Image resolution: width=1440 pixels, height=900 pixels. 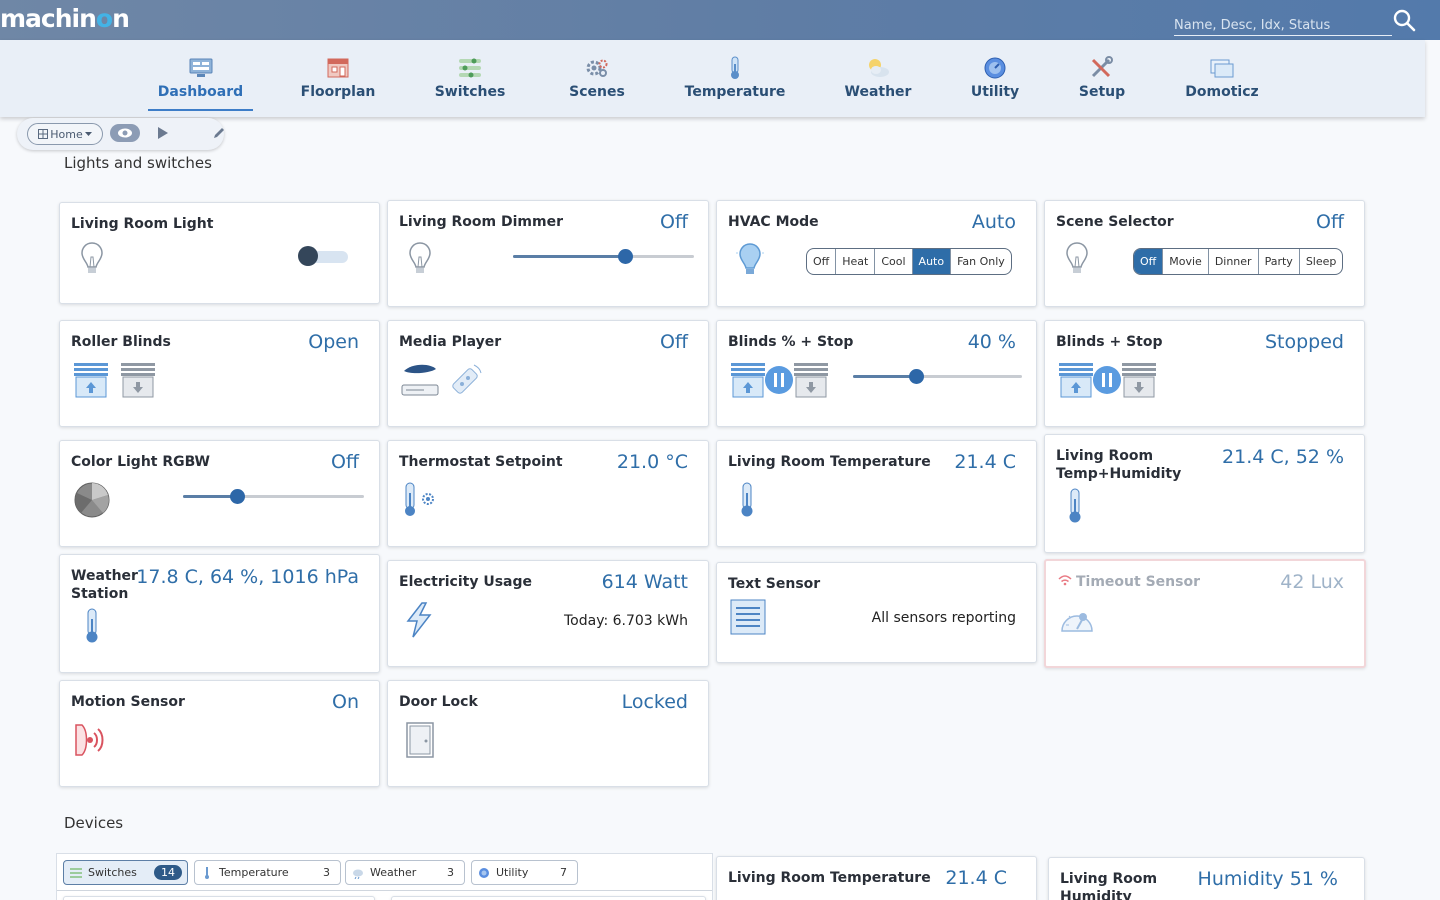 I want to click on power-toggle, so click(x=323, y=256).